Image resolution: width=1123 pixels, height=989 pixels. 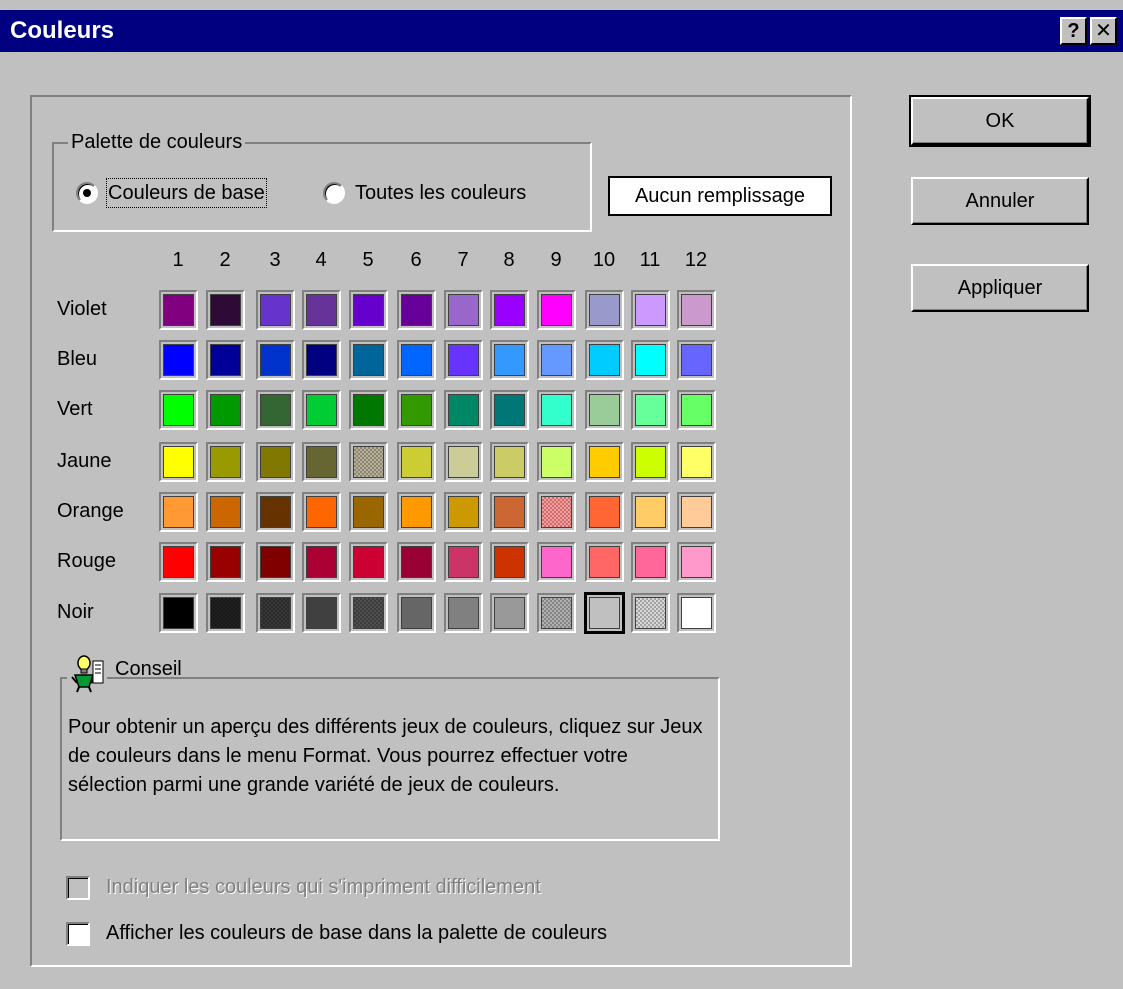 I want to click on title-bar: Couleurs ? ✕, so click(x=561, y=31).